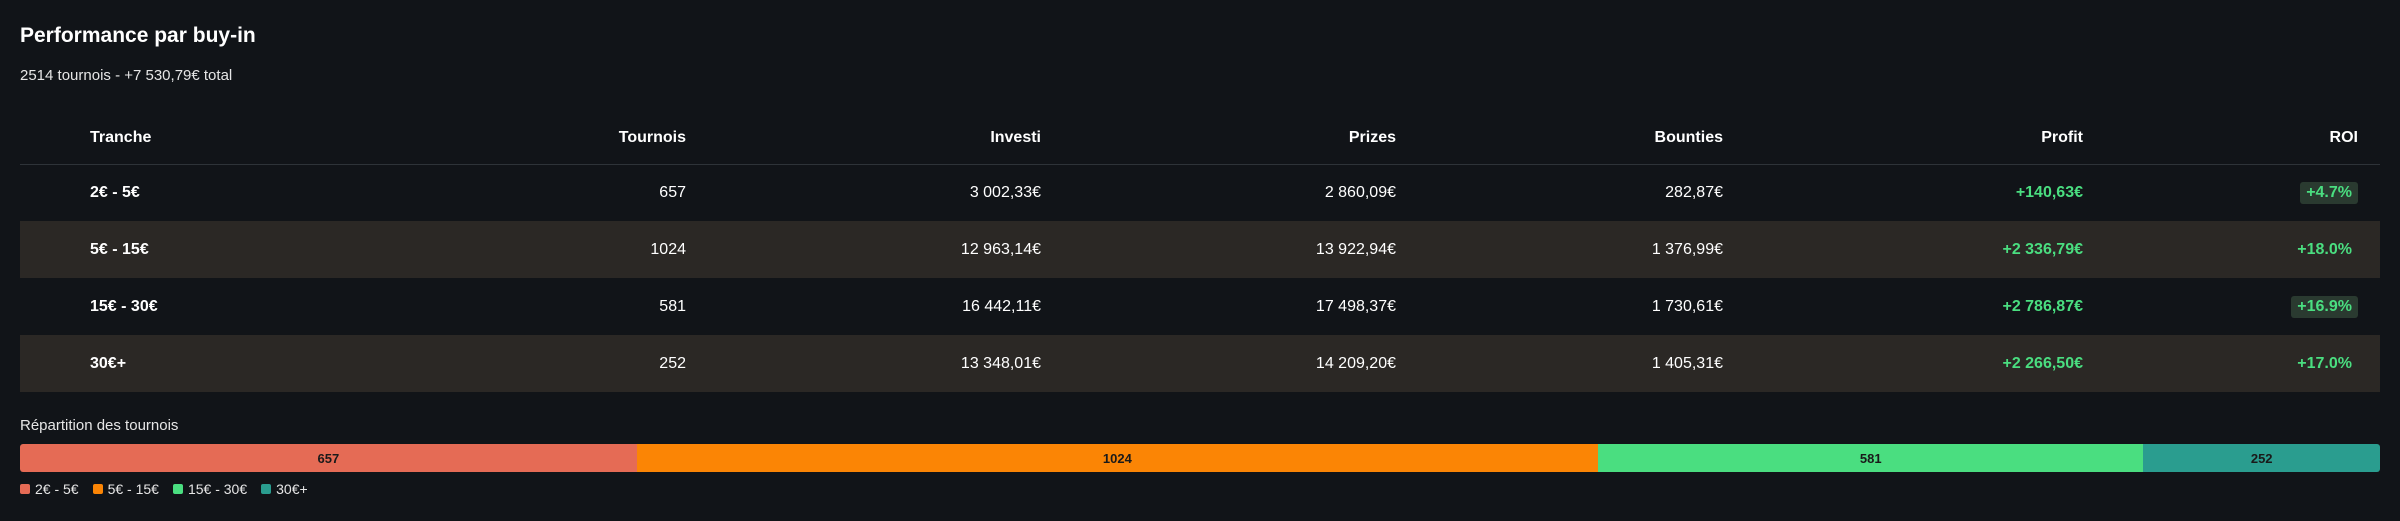 The width and height of the screenshot is (2400, 521). I want to click on cell-tranche: 5€ - 15€, so click(119, 249).